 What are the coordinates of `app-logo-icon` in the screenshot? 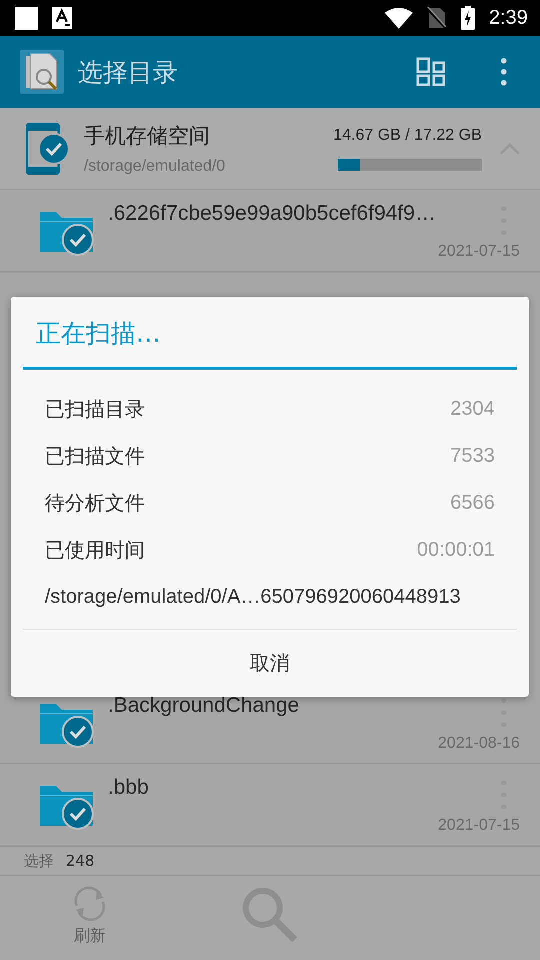 It's located at (42, 72).